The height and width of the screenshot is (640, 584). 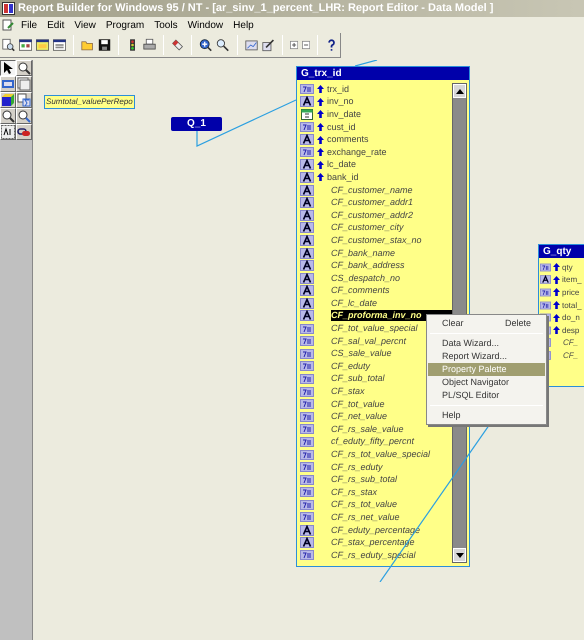 I want to click on data-model-icon, so click(x=25, y=45).